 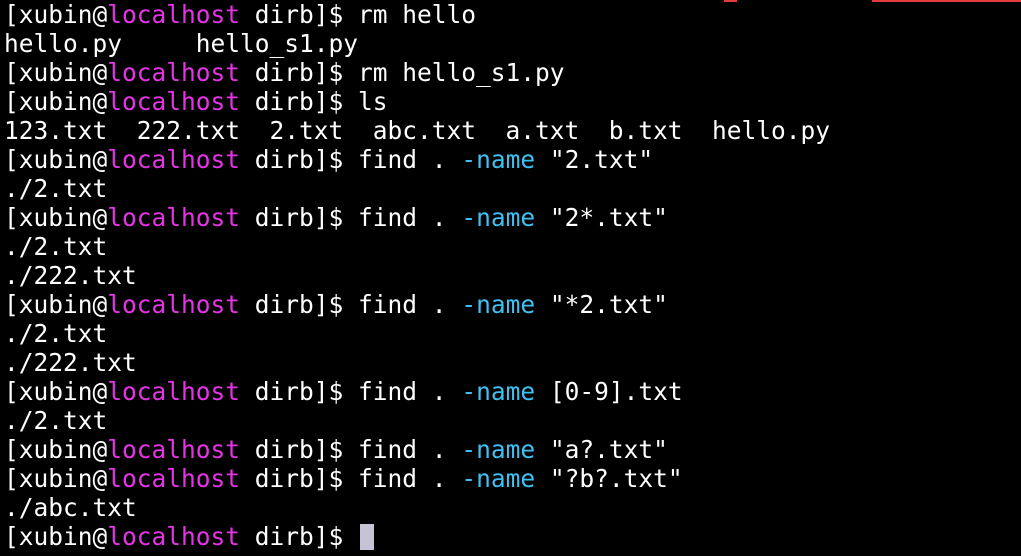 What do you see at coordinates (181, 43) in the screenshot?
I see `output-line: hello.py hello_s1.py` at bounding box center [181, 43].